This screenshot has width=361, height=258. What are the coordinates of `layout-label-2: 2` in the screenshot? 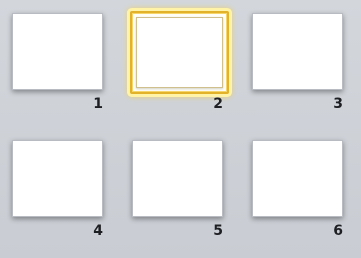 It's located at (218, 104).